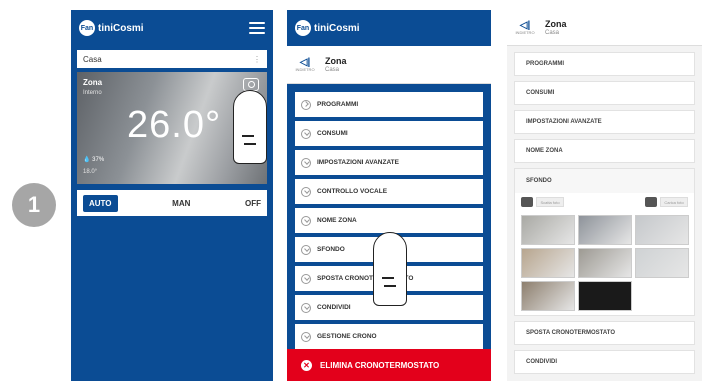  Describe the element at coordinates (181, 203) in the screenshot. I see `mode-man-button: MAN` at that location.